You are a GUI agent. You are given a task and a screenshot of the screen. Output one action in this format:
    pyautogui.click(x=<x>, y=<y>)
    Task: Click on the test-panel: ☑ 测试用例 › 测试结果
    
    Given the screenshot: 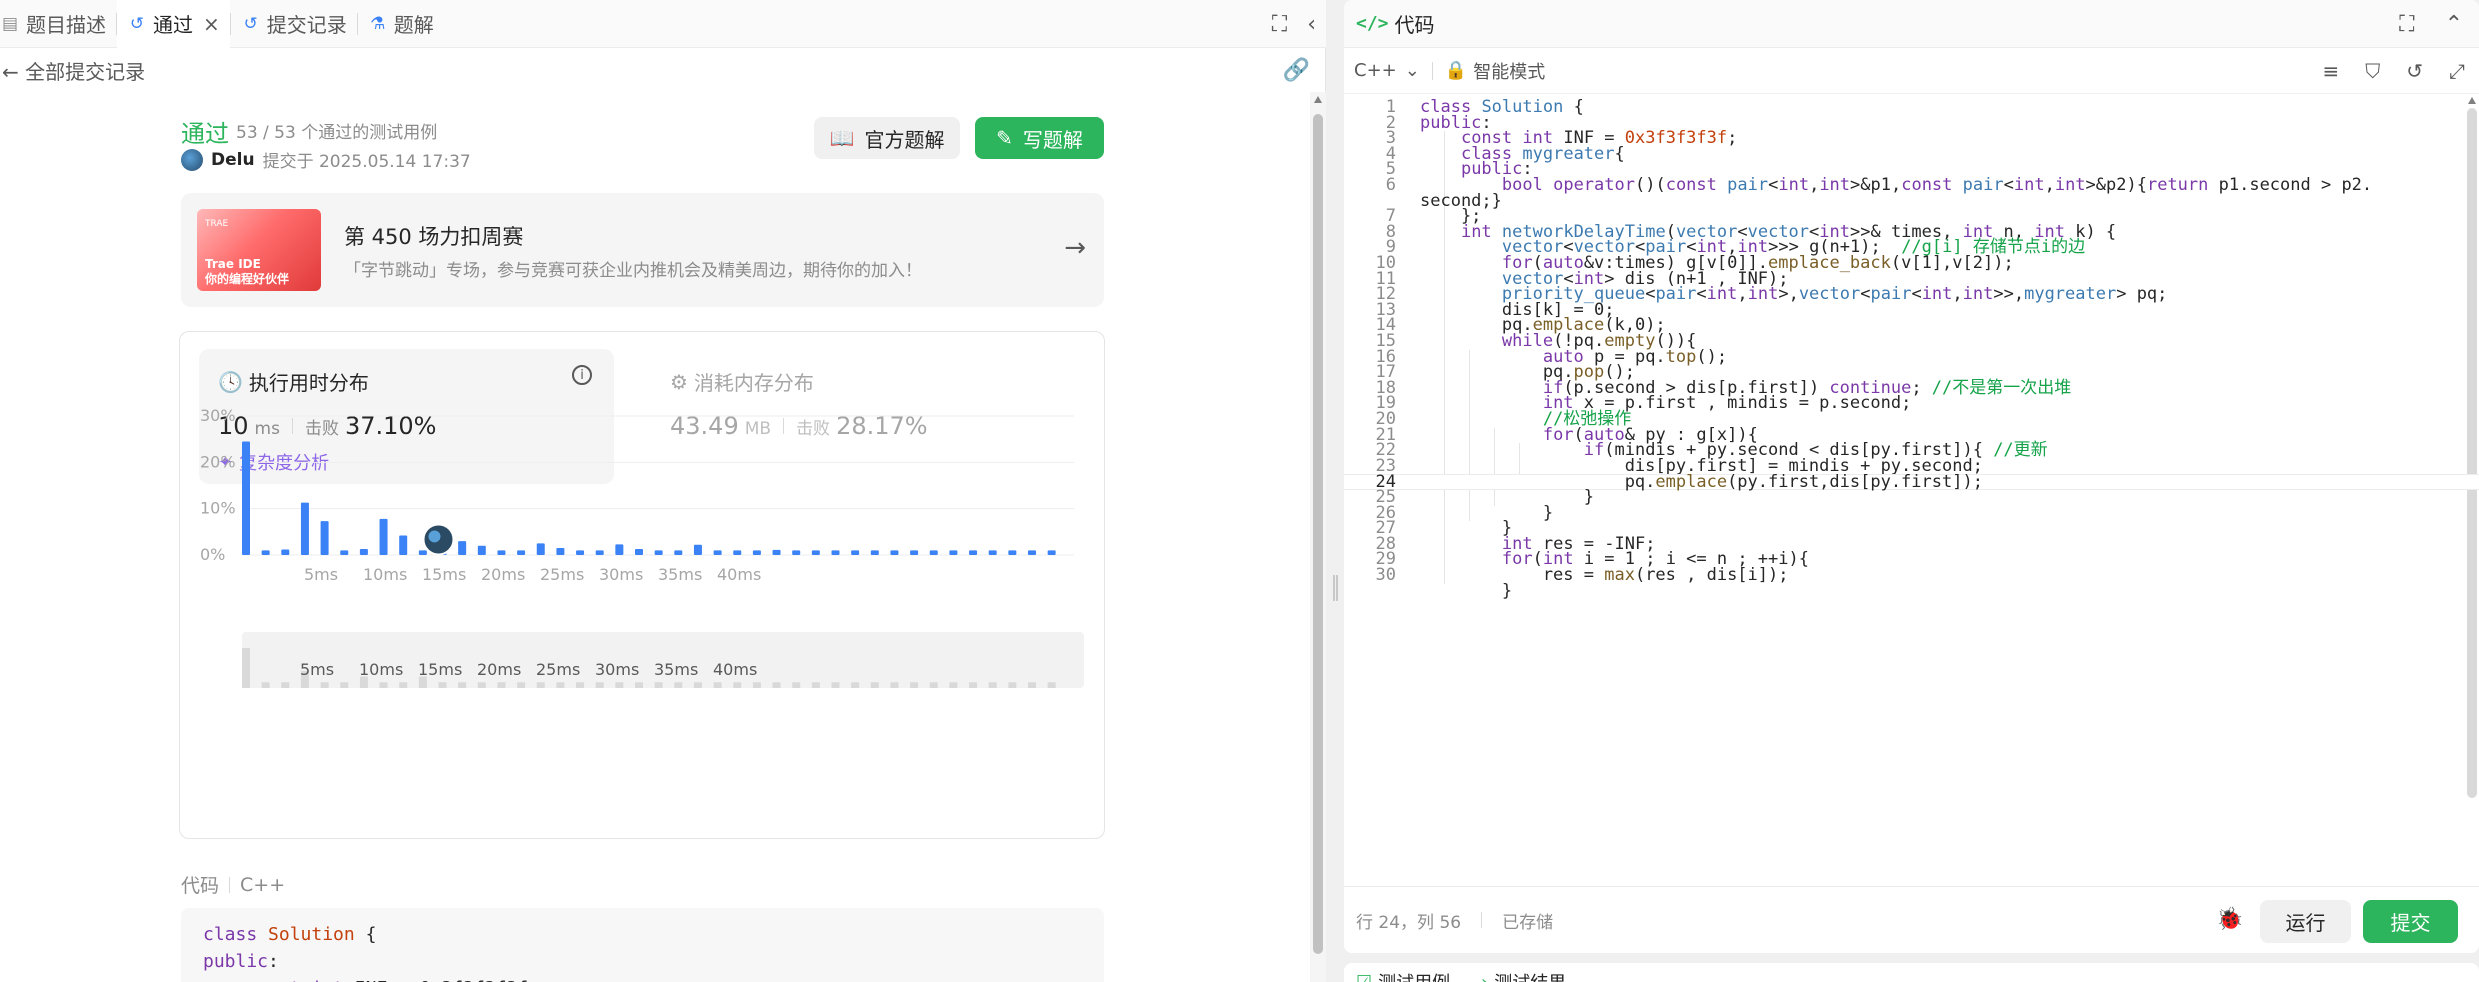 What is the action you would take?
    pyautogui.click(x=1911, y=972)
    